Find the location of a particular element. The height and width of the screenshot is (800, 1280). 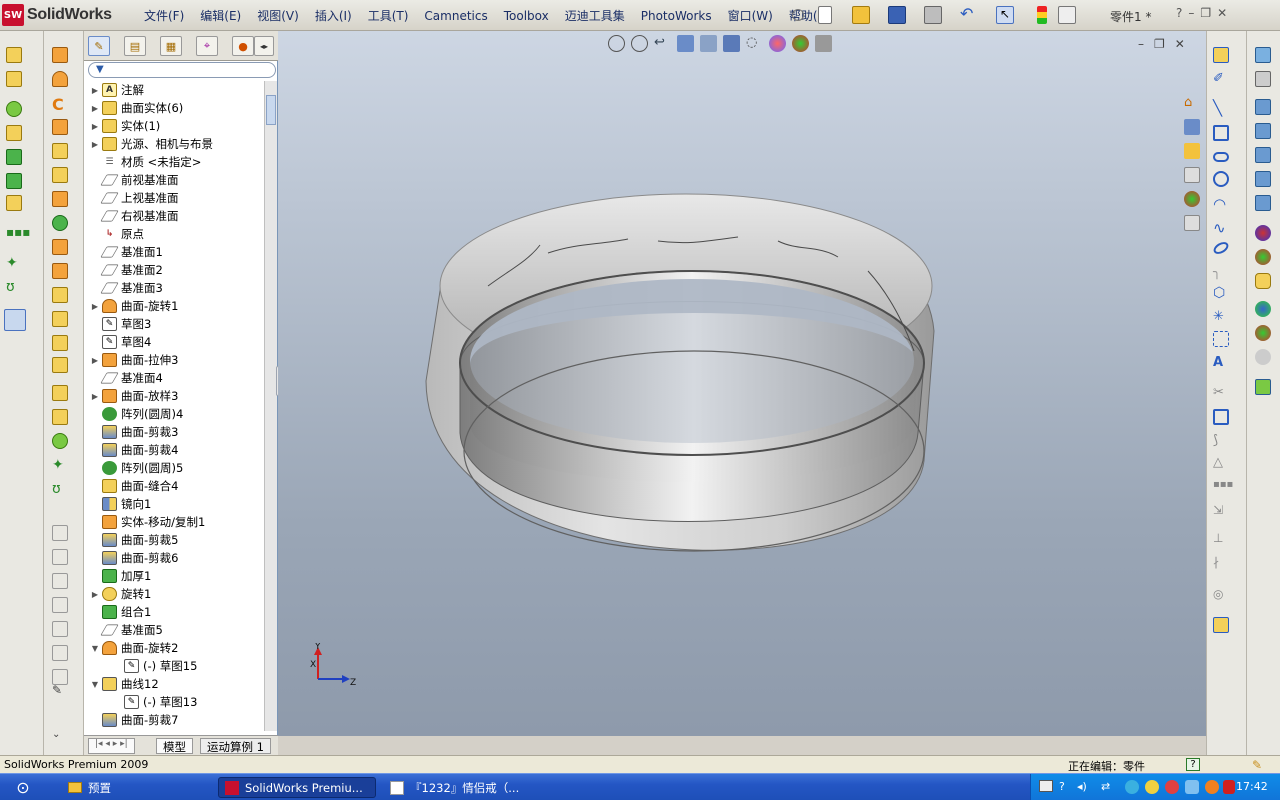

extruded-boss-icon is located at coordinates (14, 109).